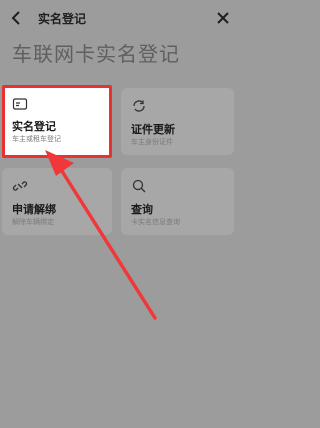 This screenshot has height=428, width=320. Describe the element at coordinates (177, 201) in the screenshot. I see `query-card: 查询 卡实名信息查询` at that location.